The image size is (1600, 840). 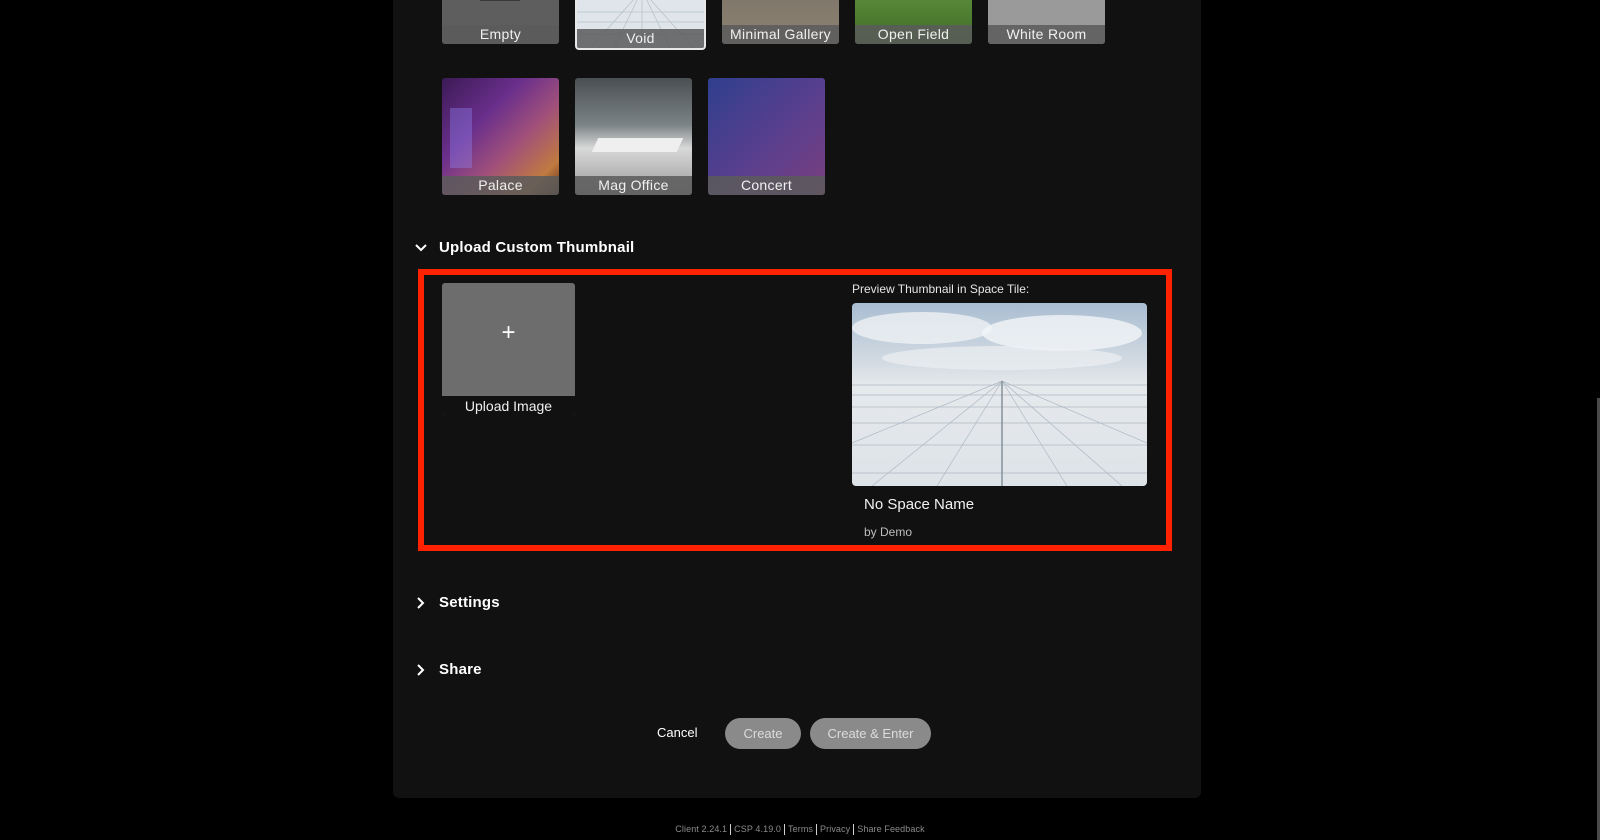 I want to click on env-tile-label: Empty, so click(x=500, y=34).